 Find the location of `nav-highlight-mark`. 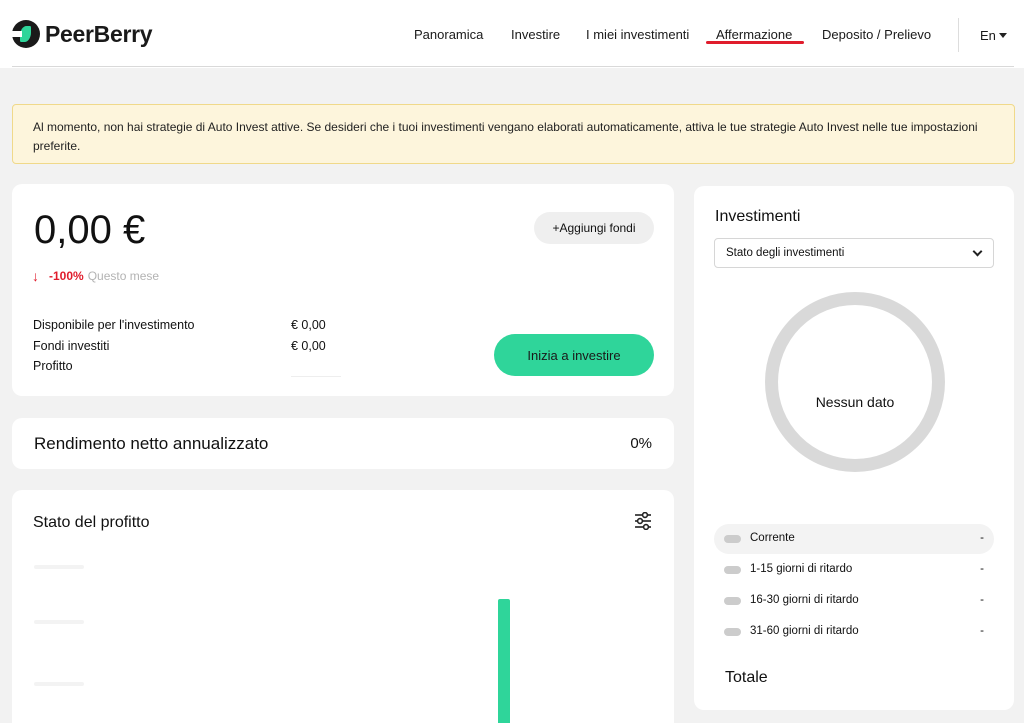

nav-highlight-mark is located at coordinates (442, 43).